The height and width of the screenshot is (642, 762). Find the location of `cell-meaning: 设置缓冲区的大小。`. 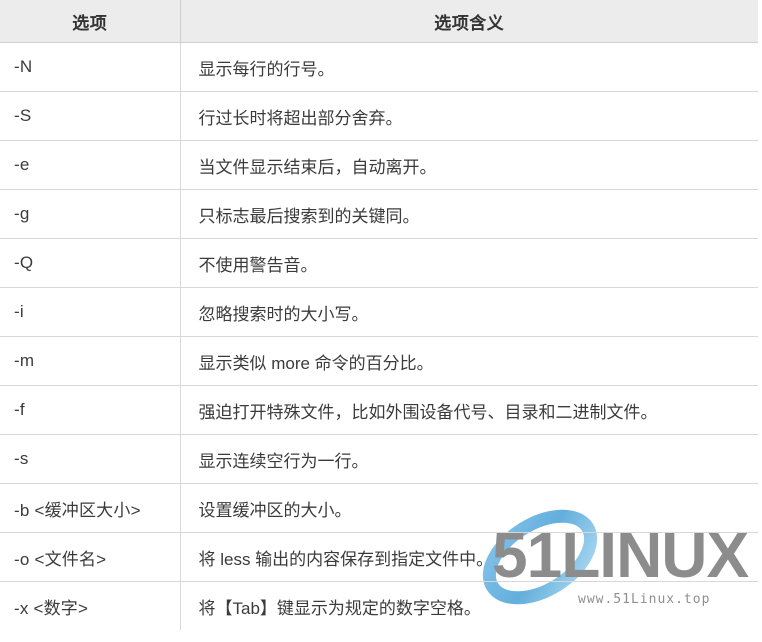

cell-meaning: 设置缓冲区的大小。 is located at coordinates (469, 508).